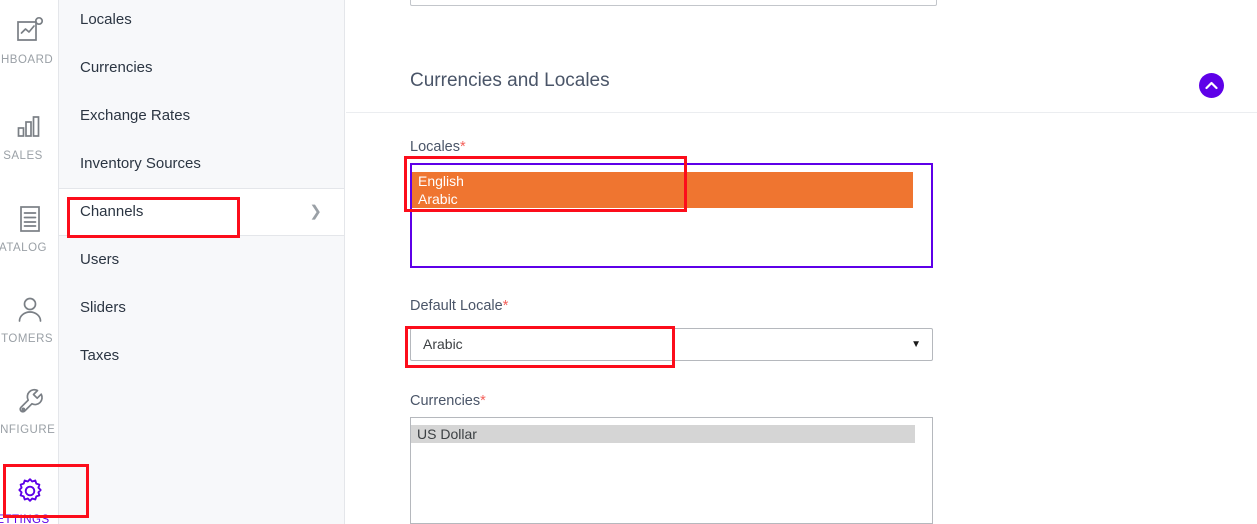 The image size is (1257, 524). I want to click on chevron-down-icon: ▼, so click(916, 344).